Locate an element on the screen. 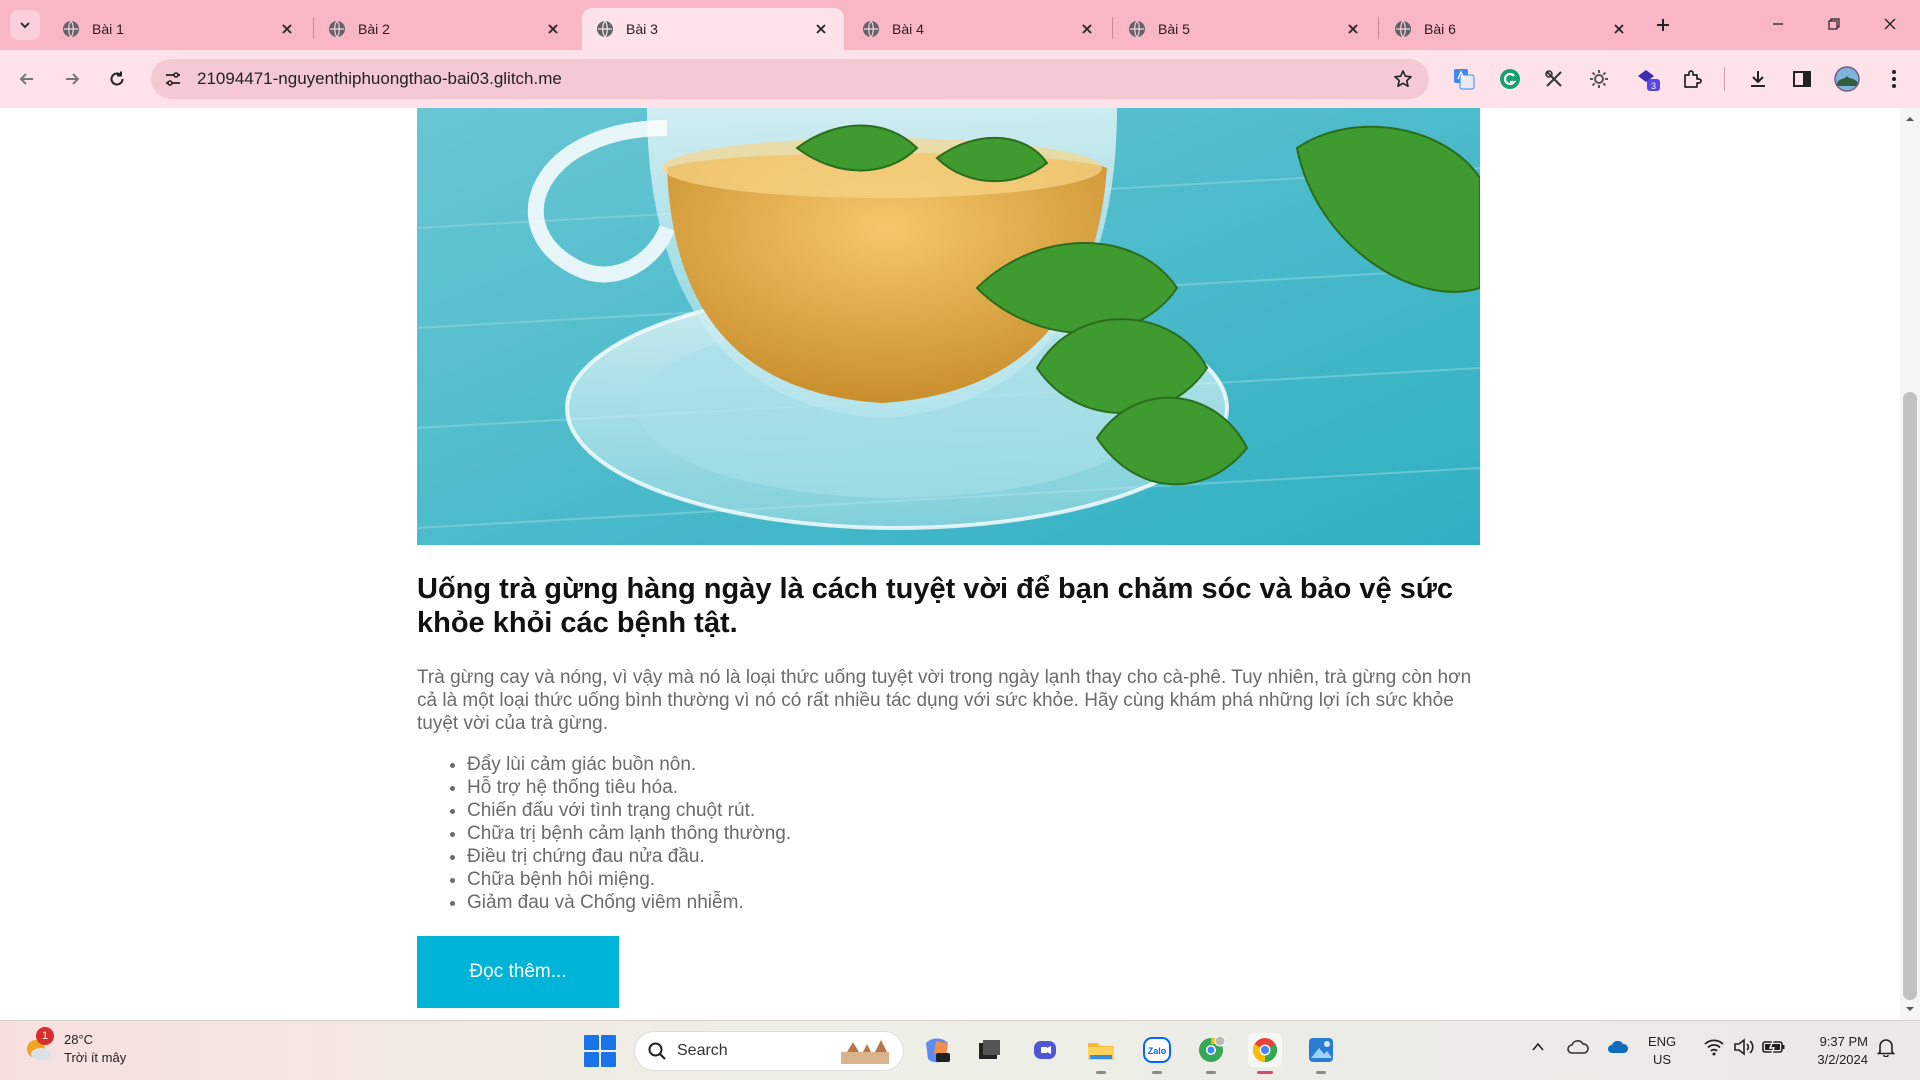 This screenshot has height=1080, width=1920. show-hidden-icons-button is located at coordinates (1538, 1047).